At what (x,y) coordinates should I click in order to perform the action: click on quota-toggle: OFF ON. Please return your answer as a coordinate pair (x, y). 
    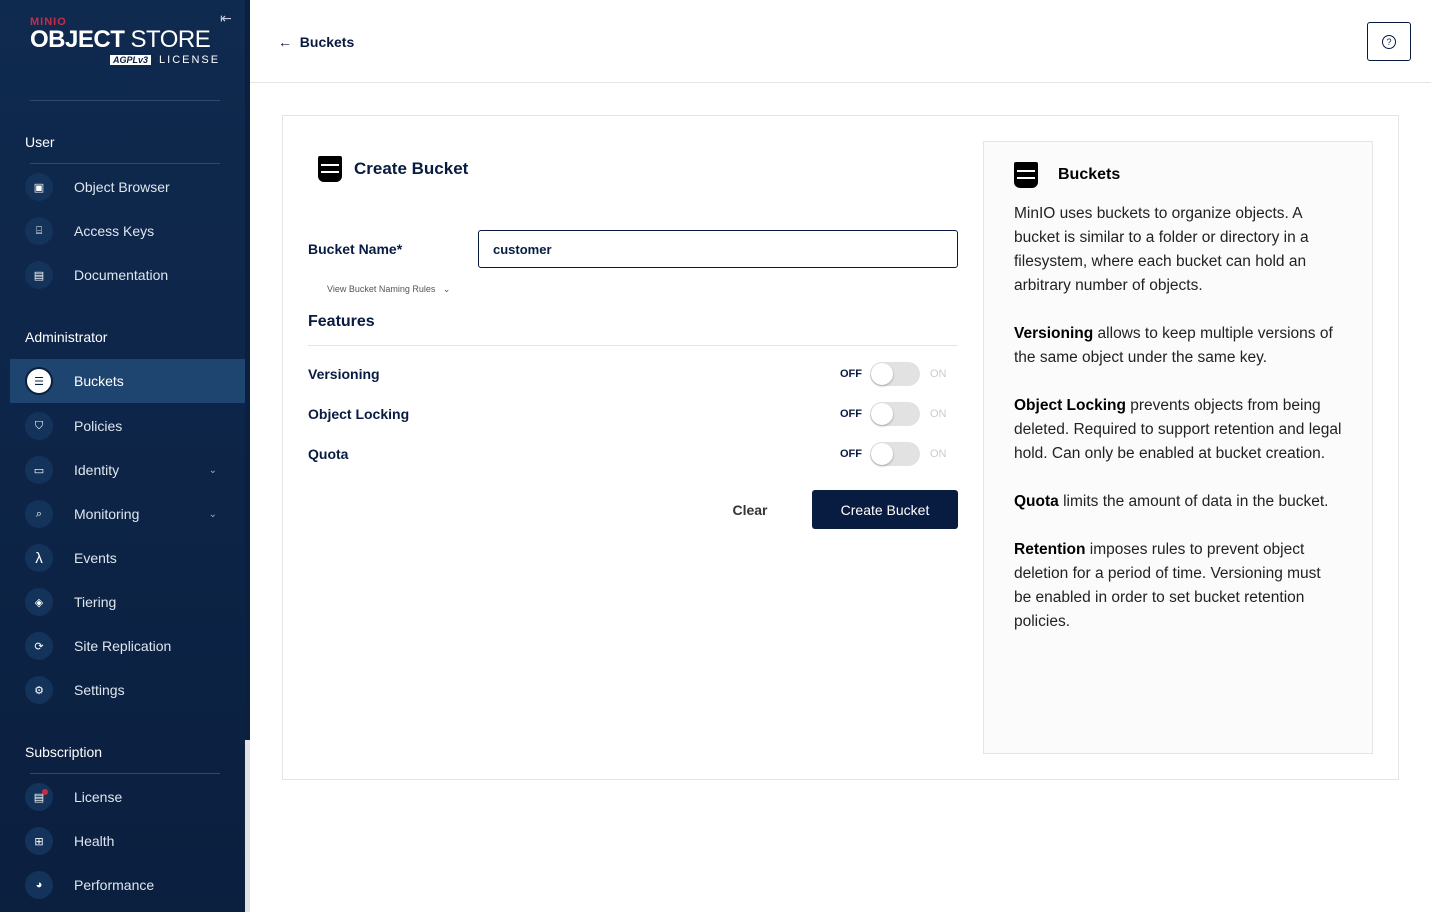
    Looking at the image, I should click on (893, 454).